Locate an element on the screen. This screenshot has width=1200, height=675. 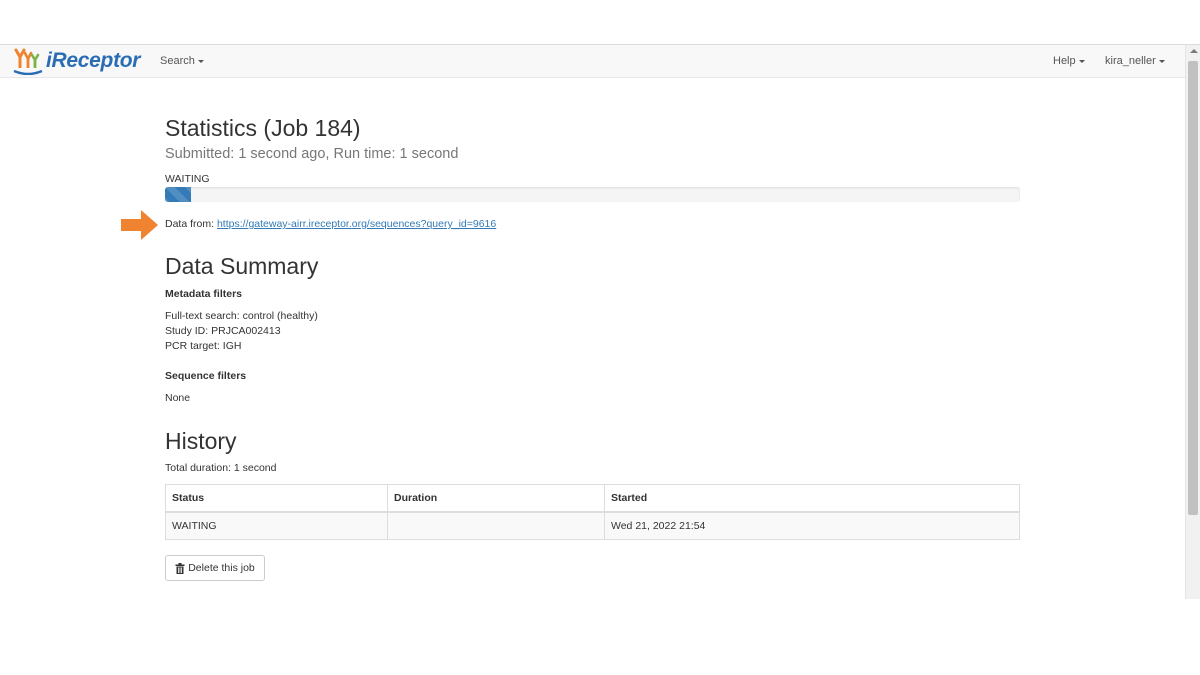
trash-icon is located at coordinates (180, 568).